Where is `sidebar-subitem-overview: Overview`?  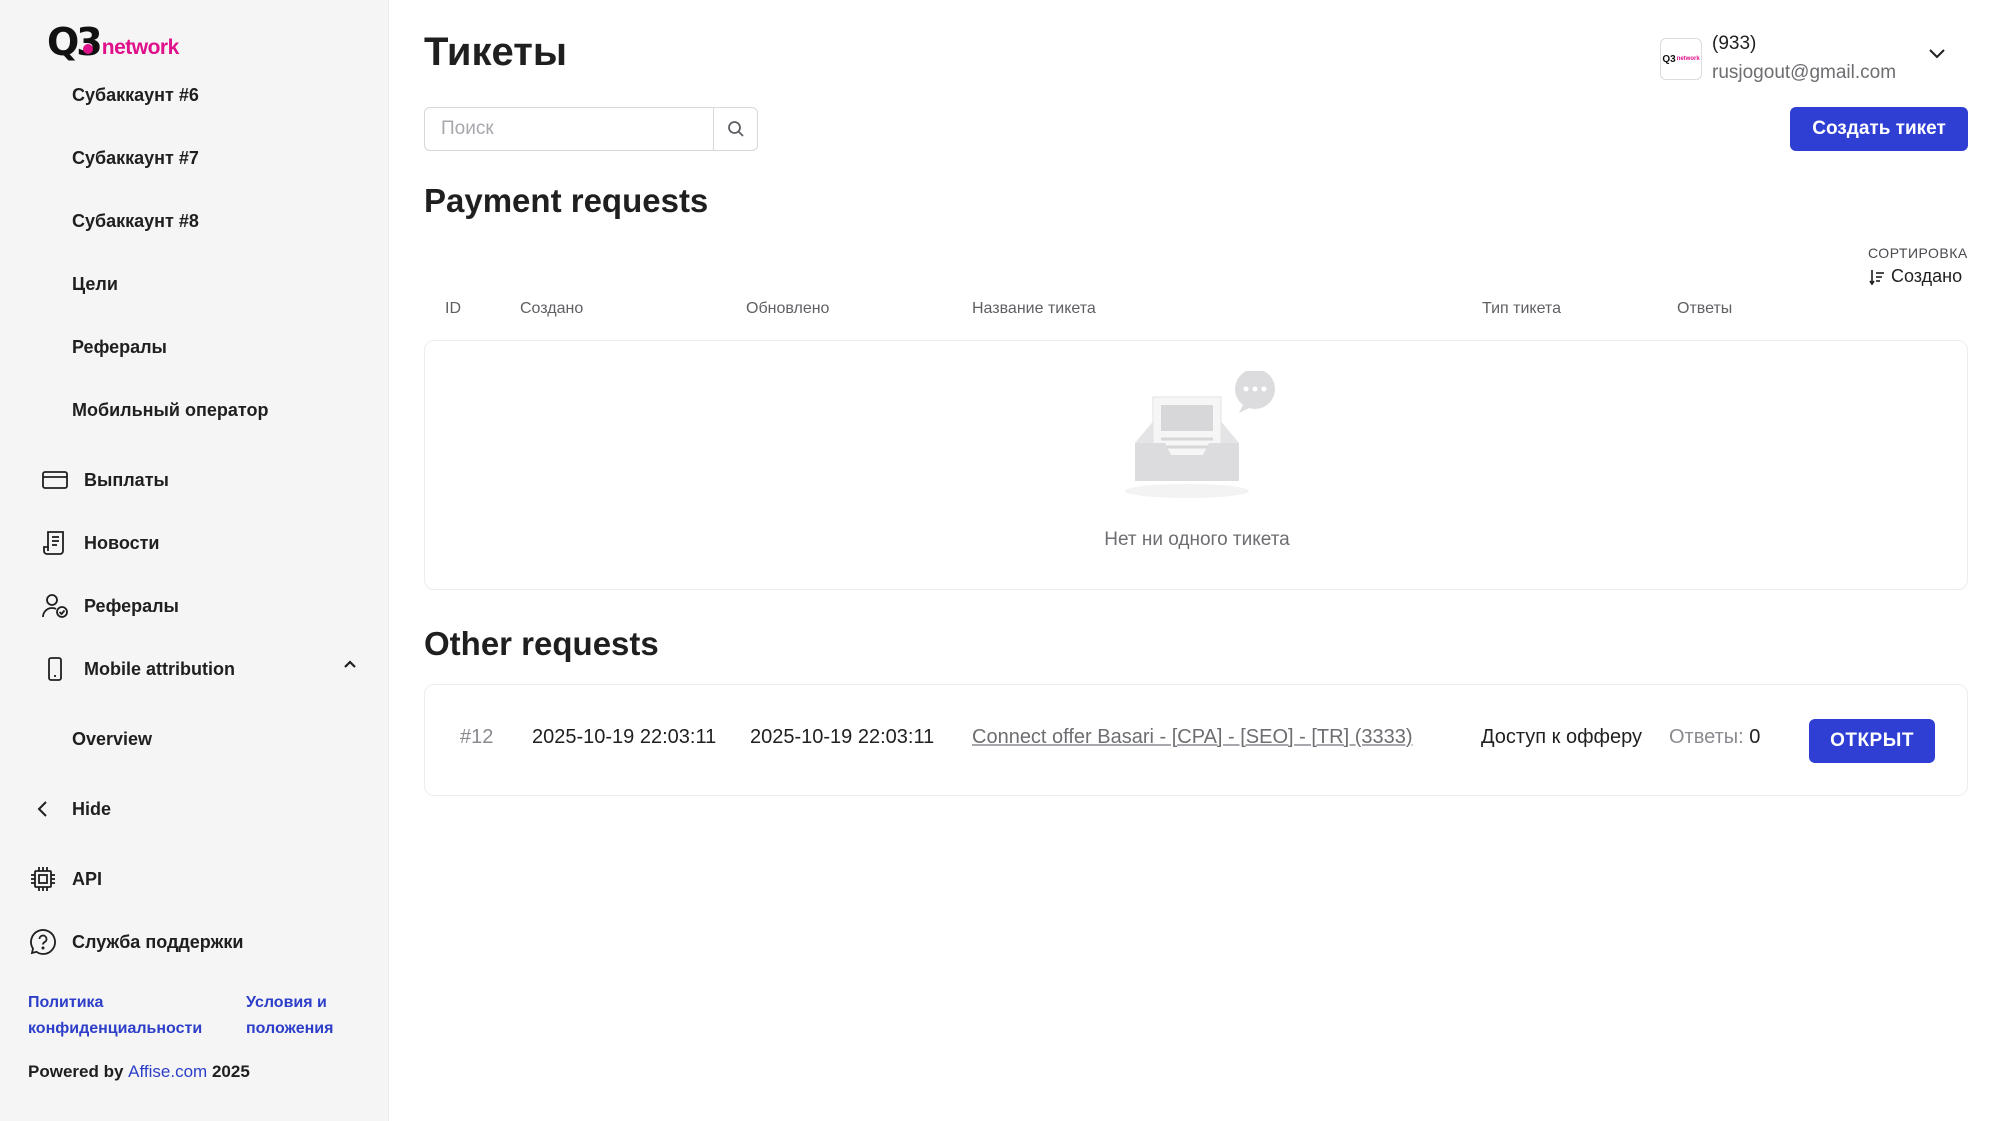
sidebar-subitem-overview: Overview is located at coordinates (112, 739).